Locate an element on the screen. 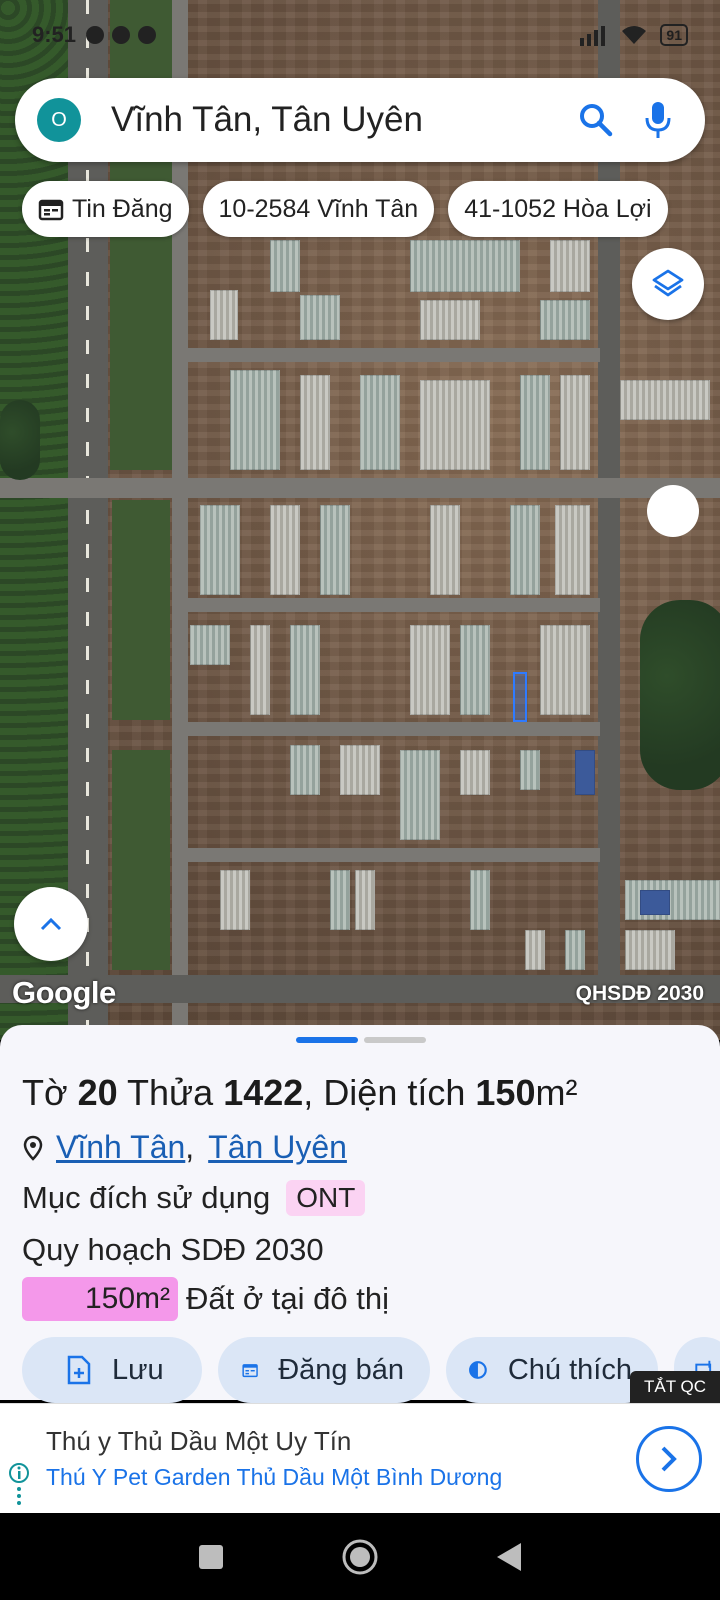 The width and height of the screenshot is (720, 1600). layers-button is located at coordinates (668, 284).